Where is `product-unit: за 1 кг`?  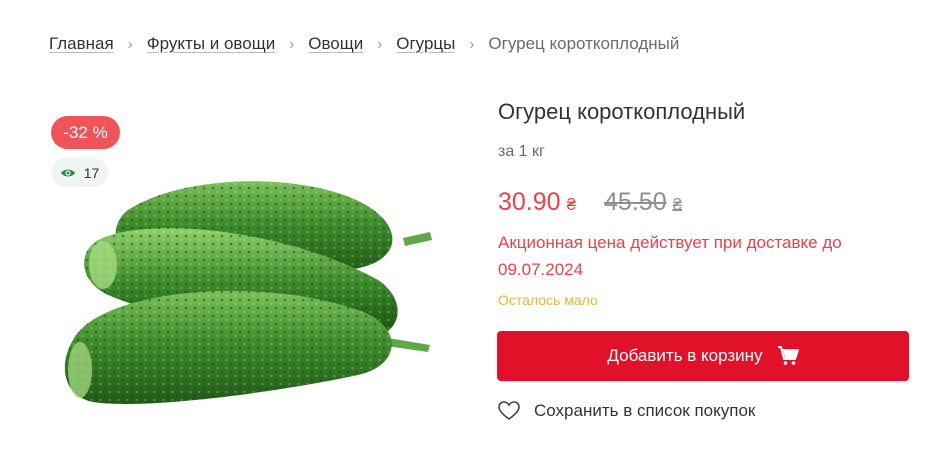 product-unit: за 1 кг is located at coordinates (521, 151).